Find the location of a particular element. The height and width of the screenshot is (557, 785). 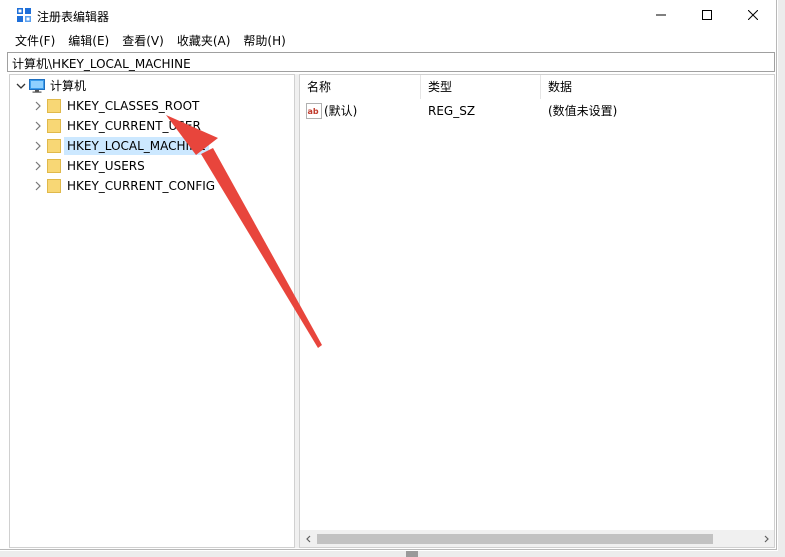

menu-edit: 编辑(E) is located at coordinates (88, 41).